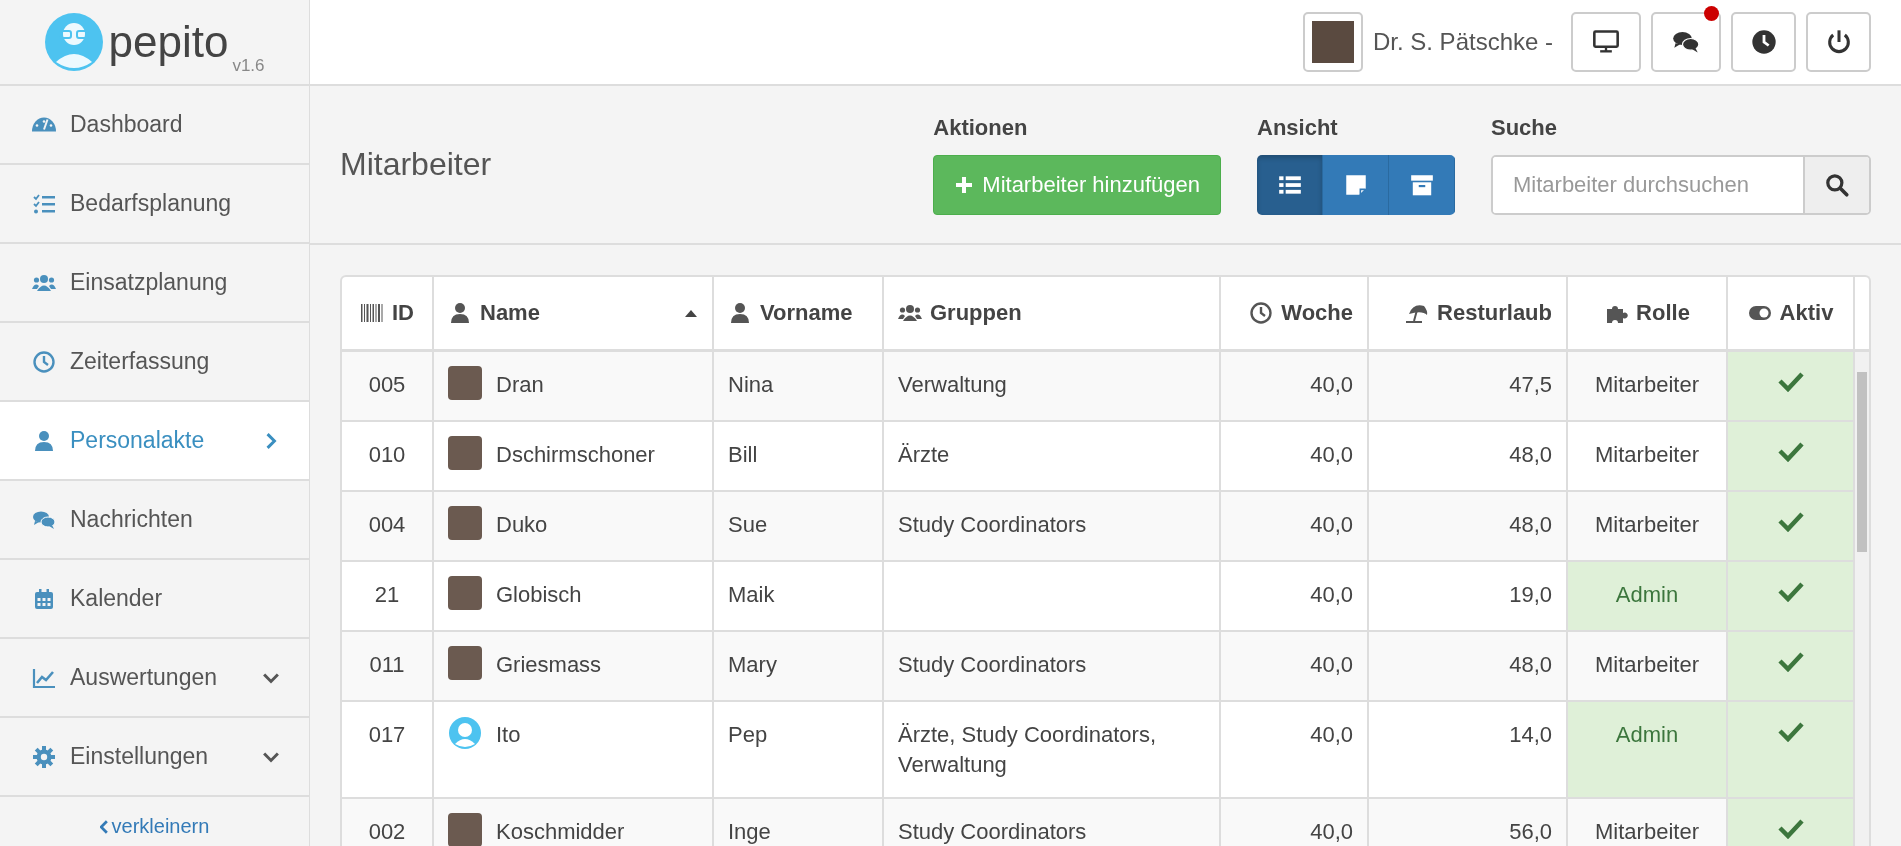  Describe the element at coordinates (691, 313) in the screenshot. I see `sort-up-icon` at that location.